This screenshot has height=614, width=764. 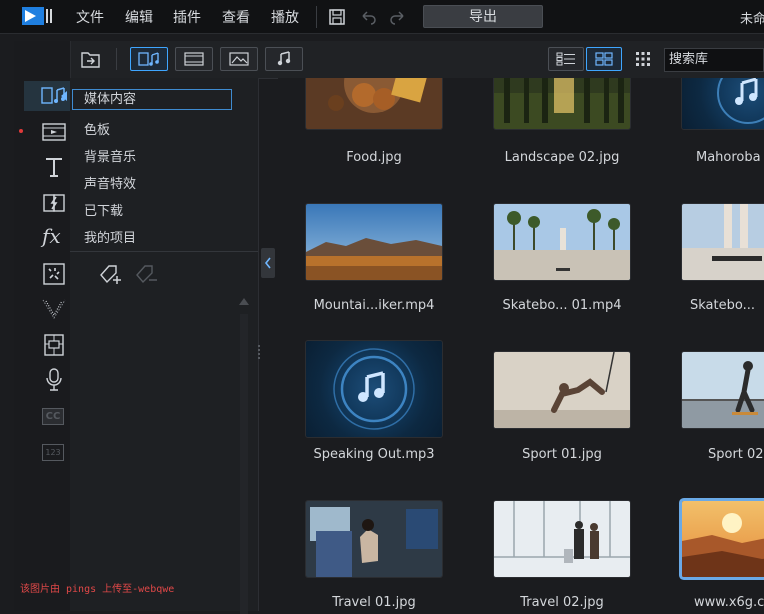 I want to click on sport-thumbnail-image, so click(x=562, y=390).